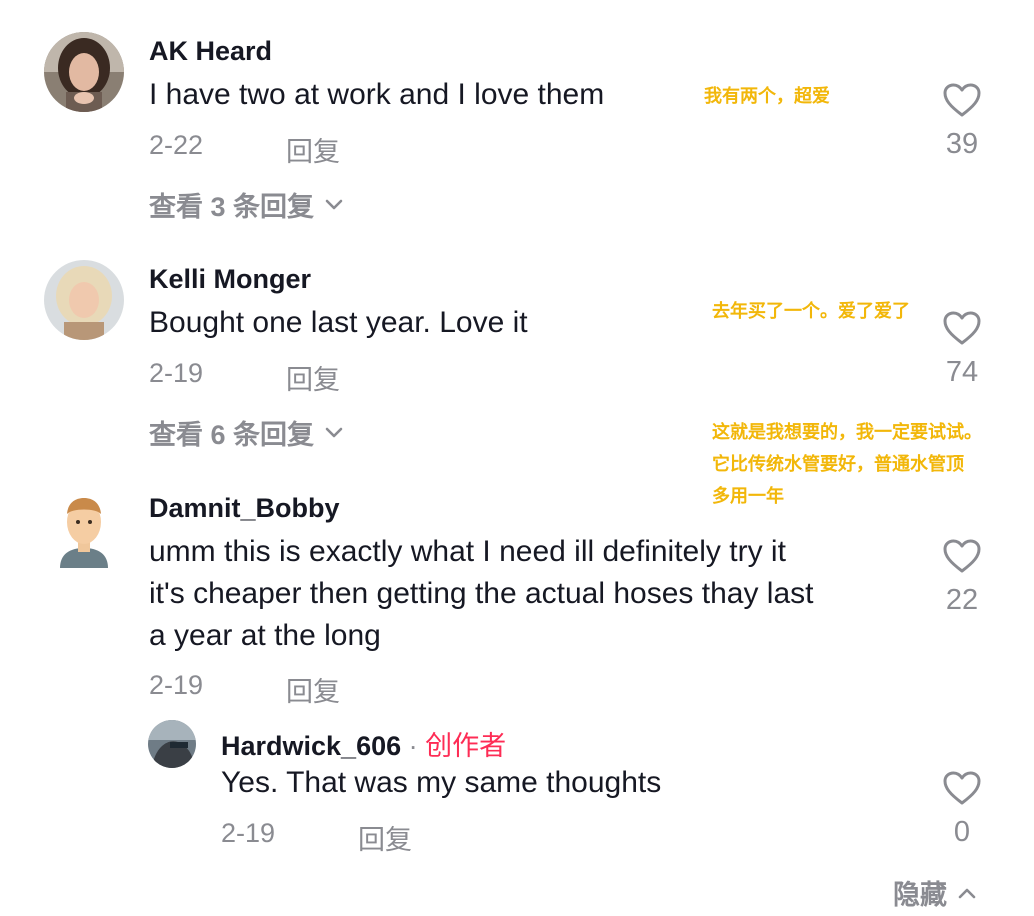  Describe the element at coordinates (232, 435) in the screenshot. I see `view-replies-label: 查看 6 条回复` at that location.